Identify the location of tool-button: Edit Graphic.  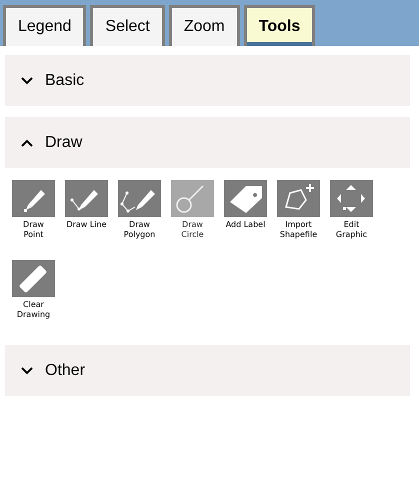
(351, 210).